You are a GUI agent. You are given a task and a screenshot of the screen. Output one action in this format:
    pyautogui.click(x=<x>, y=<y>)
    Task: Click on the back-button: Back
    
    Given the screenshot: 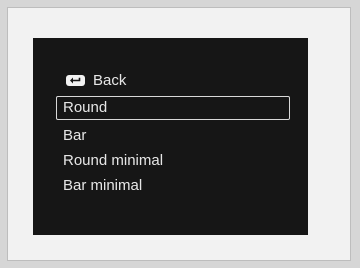 What is the action you would take?
    pyautogui.click(x=96, y=80)
    